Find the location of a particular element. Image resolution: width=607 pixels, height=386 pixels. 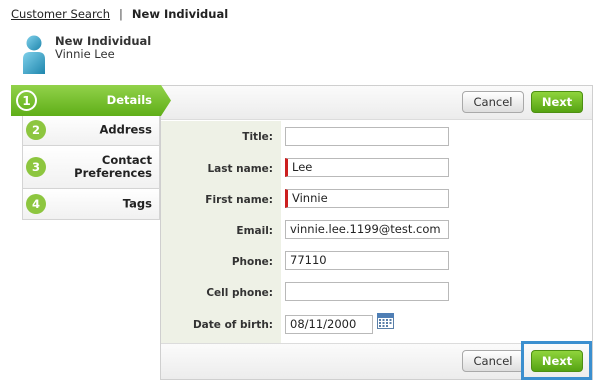

phone-field: 77110 is located at coordinates (367, 260).